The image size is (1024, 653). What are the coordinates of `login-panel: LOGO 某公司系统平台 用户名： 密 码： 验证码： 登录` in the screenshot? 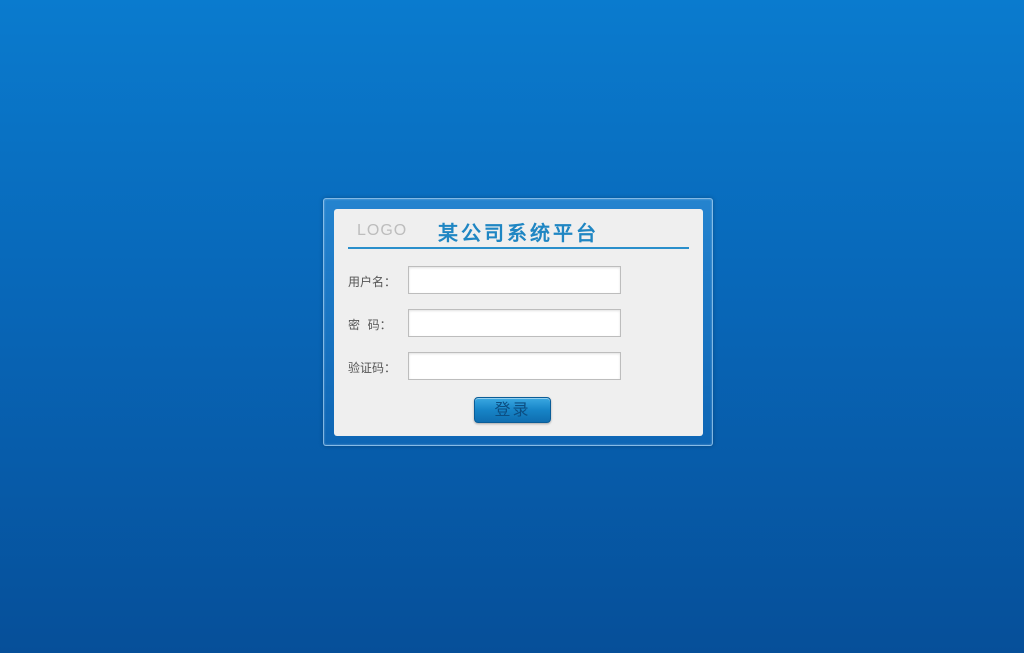 It's located at (518, 322).